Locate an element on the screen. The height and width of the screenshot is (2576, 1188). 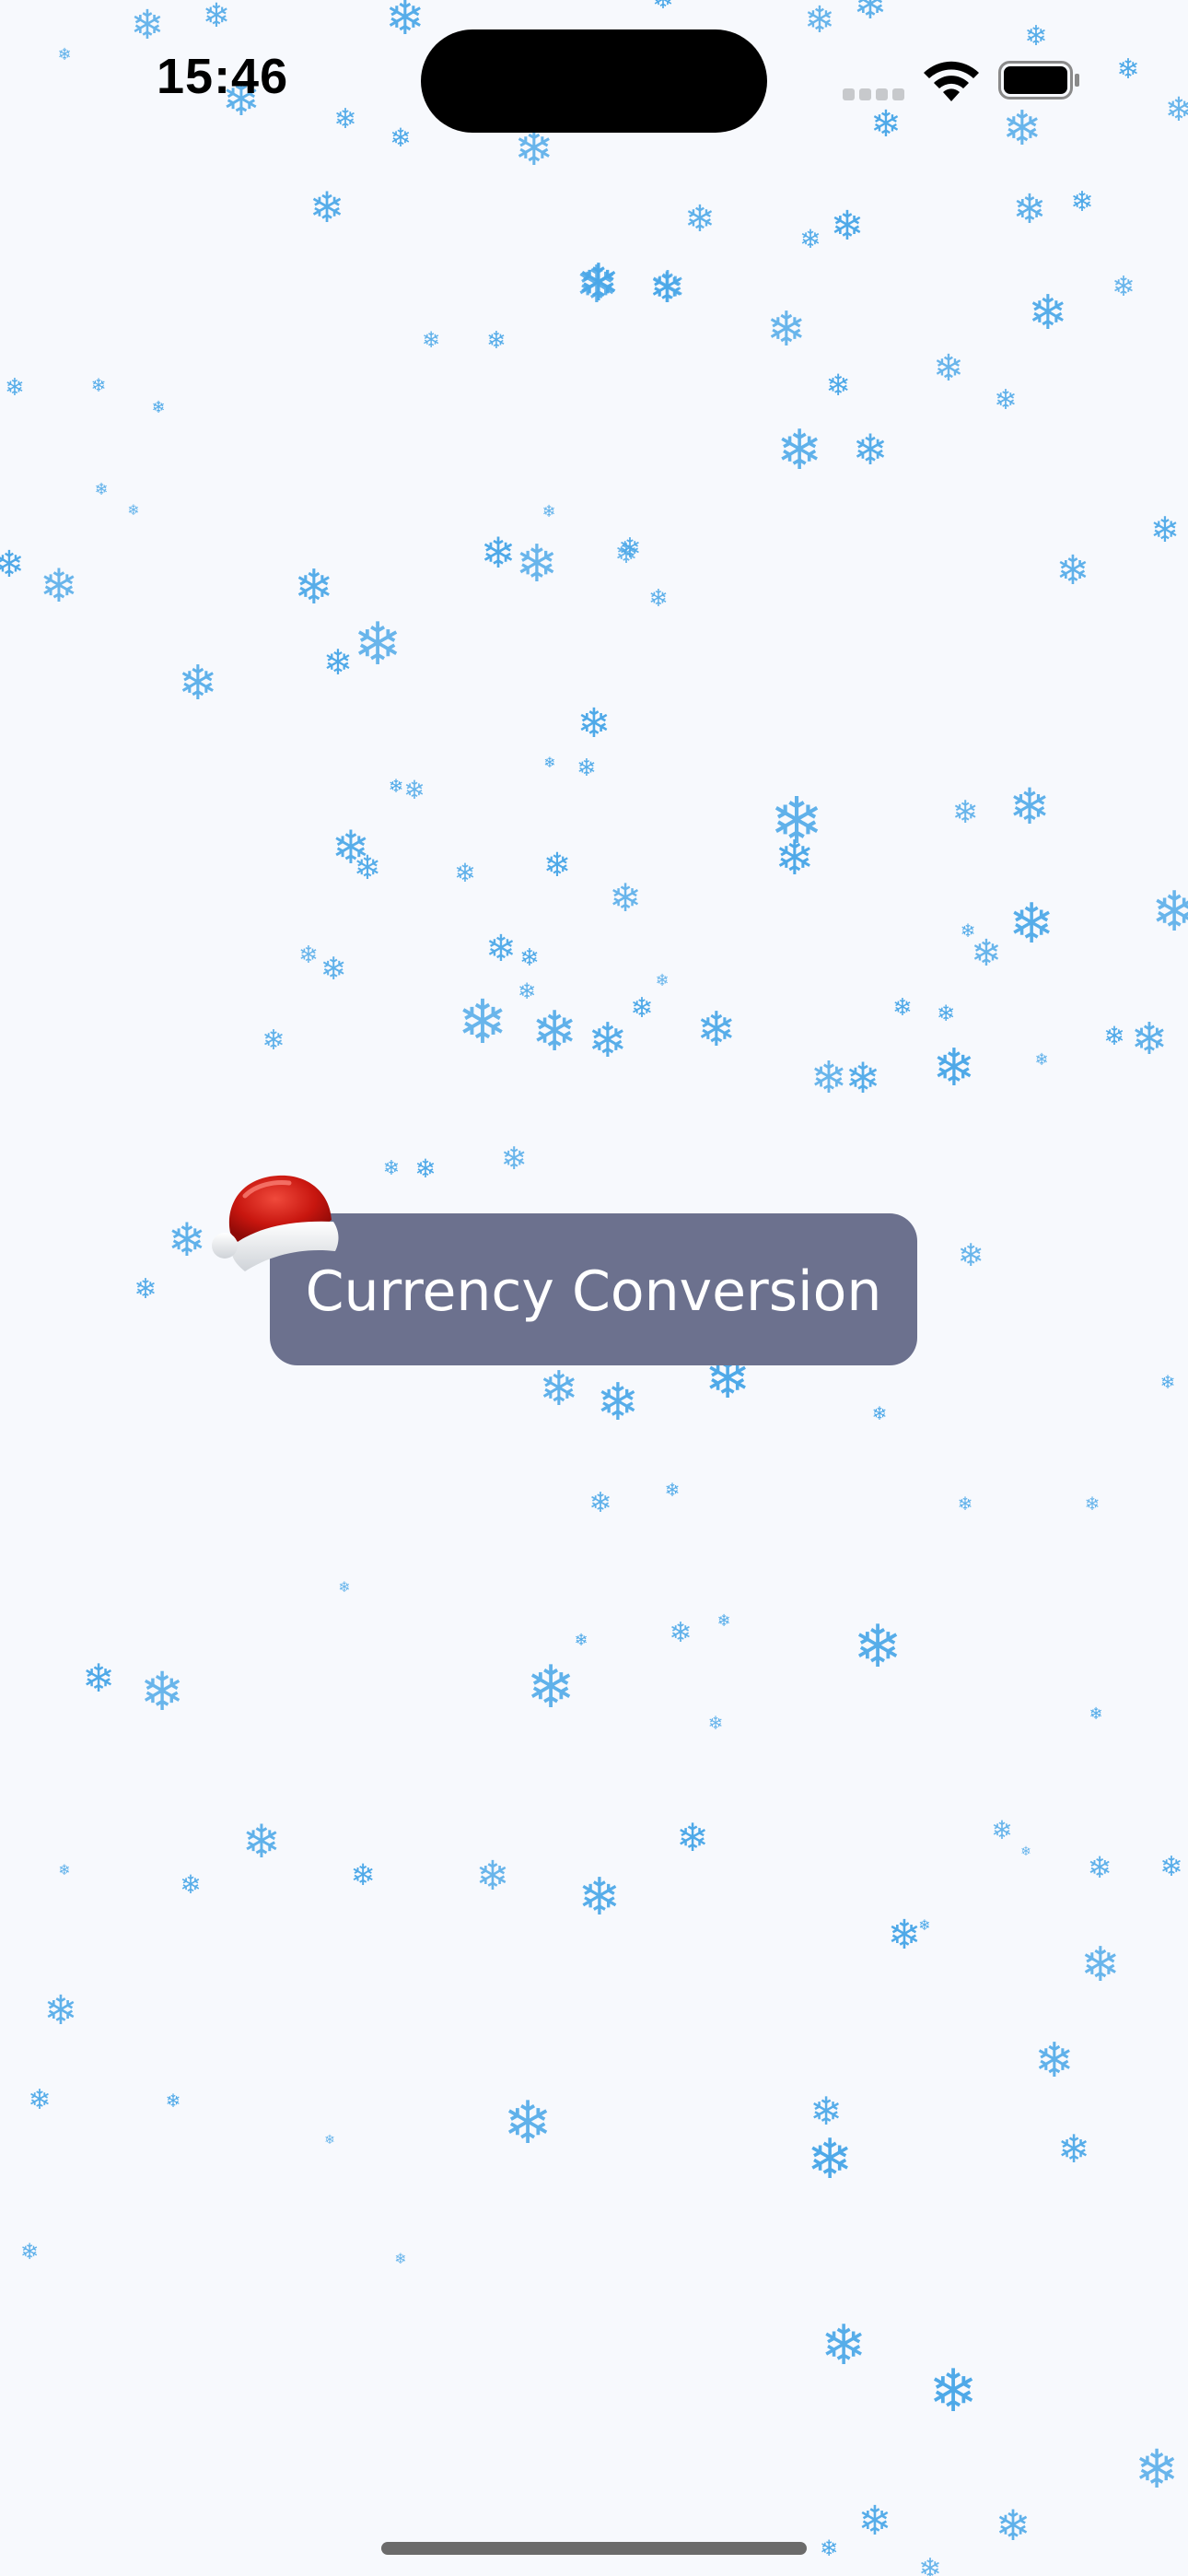
cellular-signal-icon is located at coordinates (873, 94).